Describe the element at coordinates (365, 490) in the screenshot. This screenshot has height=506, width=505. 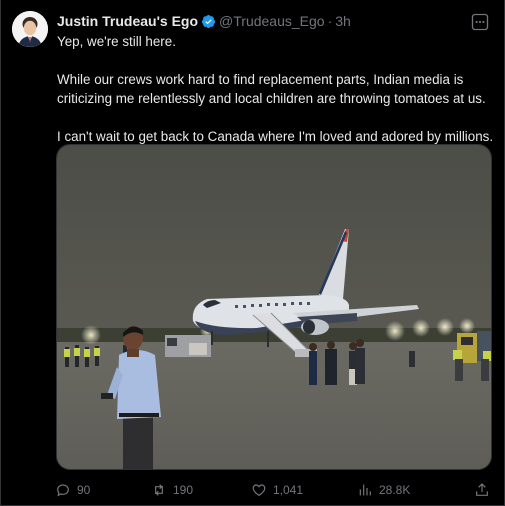
I see `views-icon` at that location.